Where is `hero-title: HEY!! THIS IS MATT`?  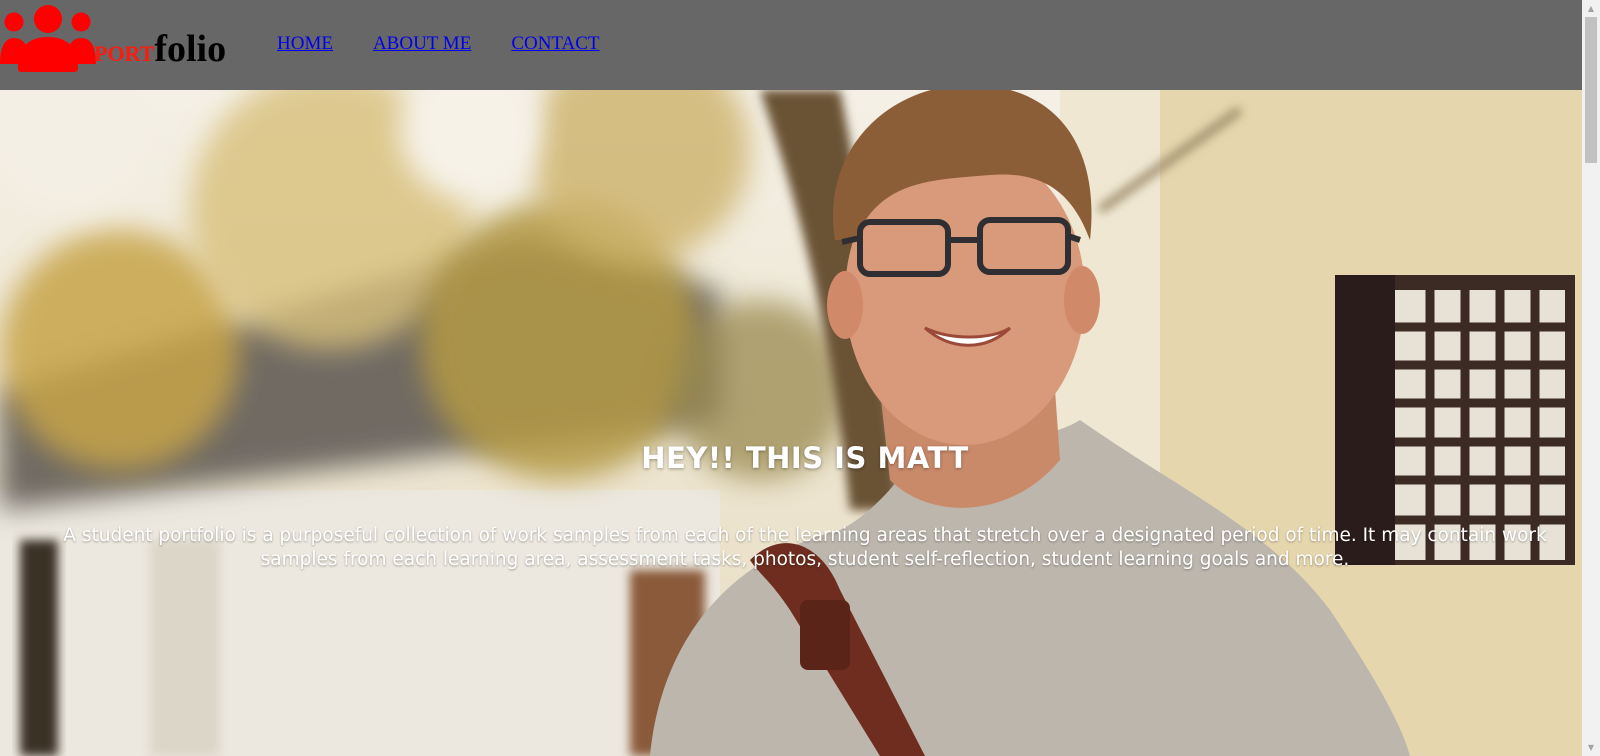
hero-title: HEY!! THIS IS MATT is located at coordinates (805, 458).